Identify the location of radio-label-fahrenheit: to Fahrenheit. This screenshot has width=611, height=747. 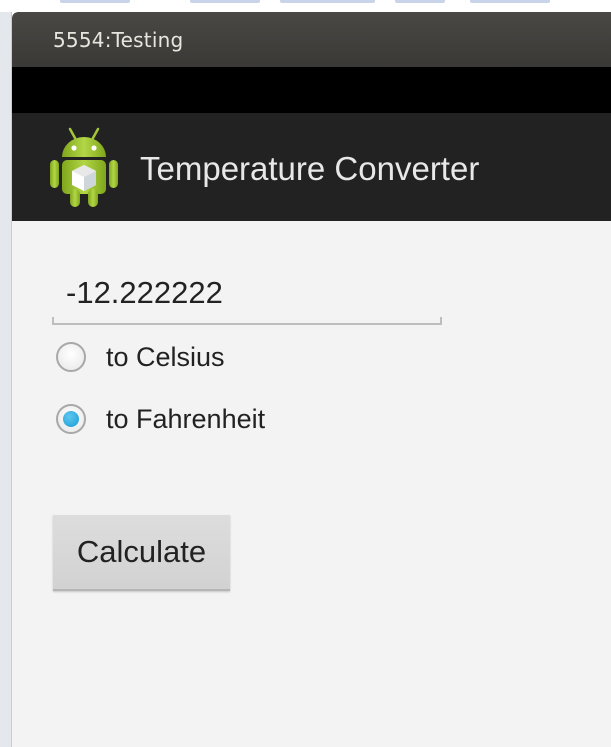
(186, 418).